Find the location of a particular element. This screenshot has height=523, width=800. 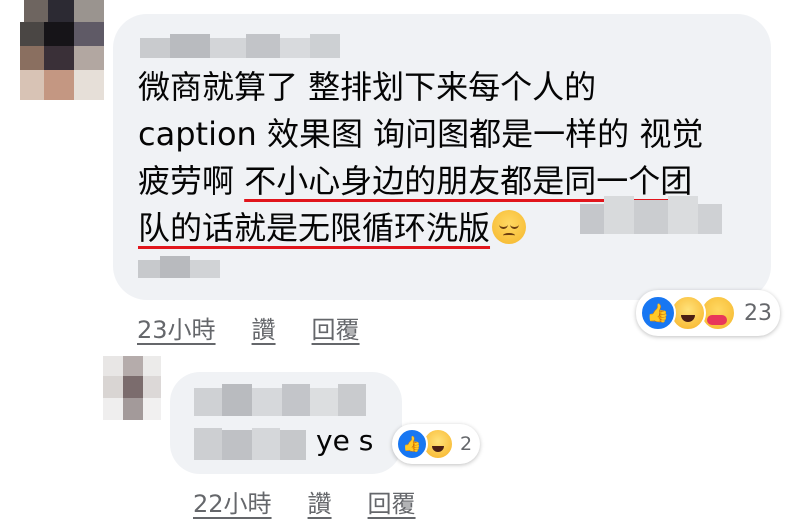

comment-line: 疲劳啊 is located at coordinates (191, 181).